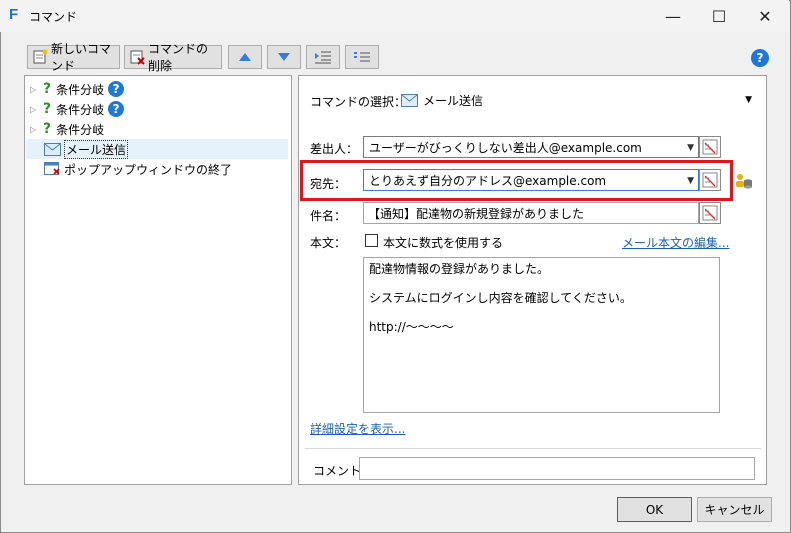  What do you see at coordinates (96, 149) in the screenshot?
I see `tree-item-label: メール送信` at bounding box center [96, 149].